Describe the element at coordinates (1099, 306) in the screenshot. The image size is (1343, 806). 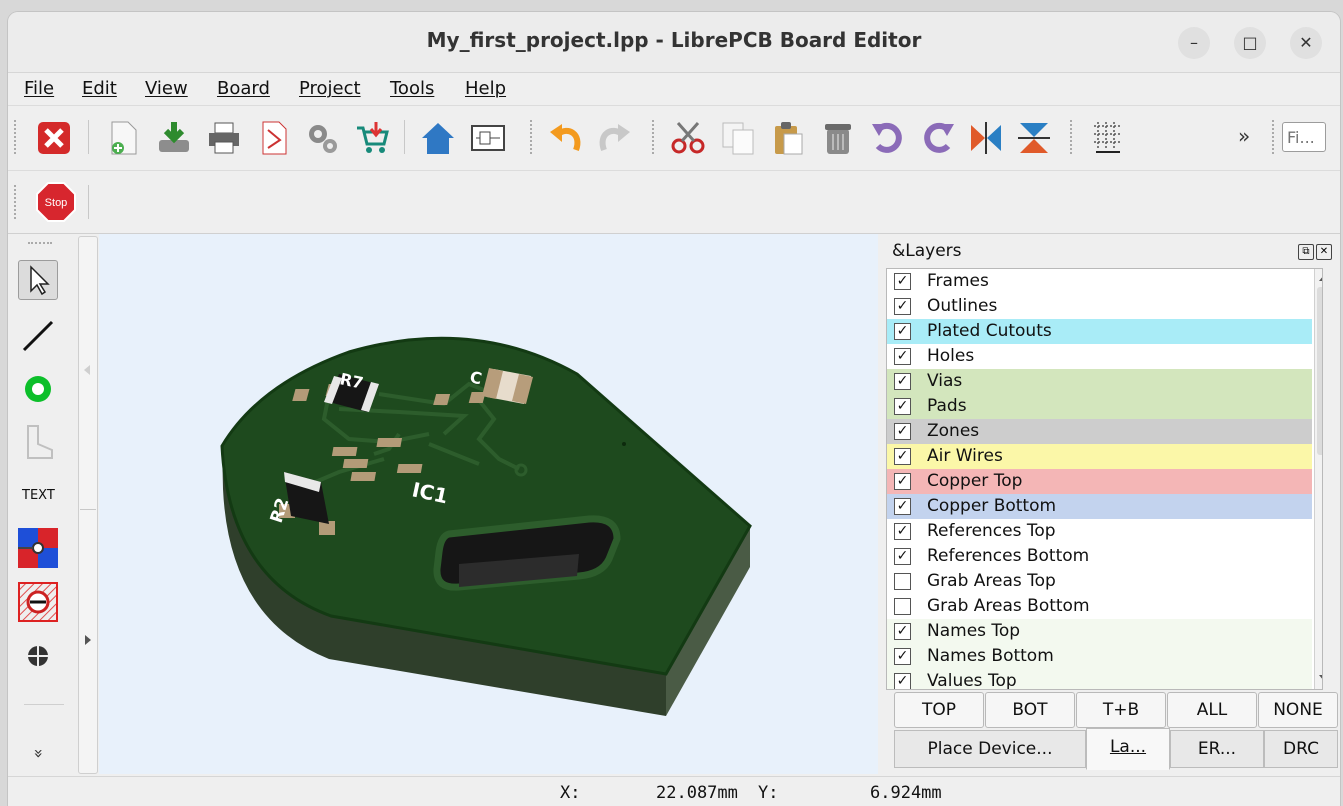
I see `layer-row-outlines: ✓ Outlines` at that location.